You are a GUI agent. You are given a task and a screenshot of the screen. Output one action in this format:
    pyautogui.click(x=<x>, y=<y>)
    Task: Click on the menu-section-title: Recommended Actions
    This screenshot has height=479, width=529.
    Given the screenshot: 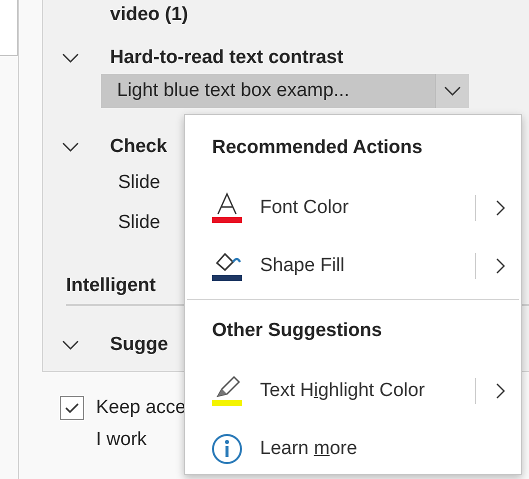 What is the action you would take?
    pyautogui.click(x=317, y=148)
    